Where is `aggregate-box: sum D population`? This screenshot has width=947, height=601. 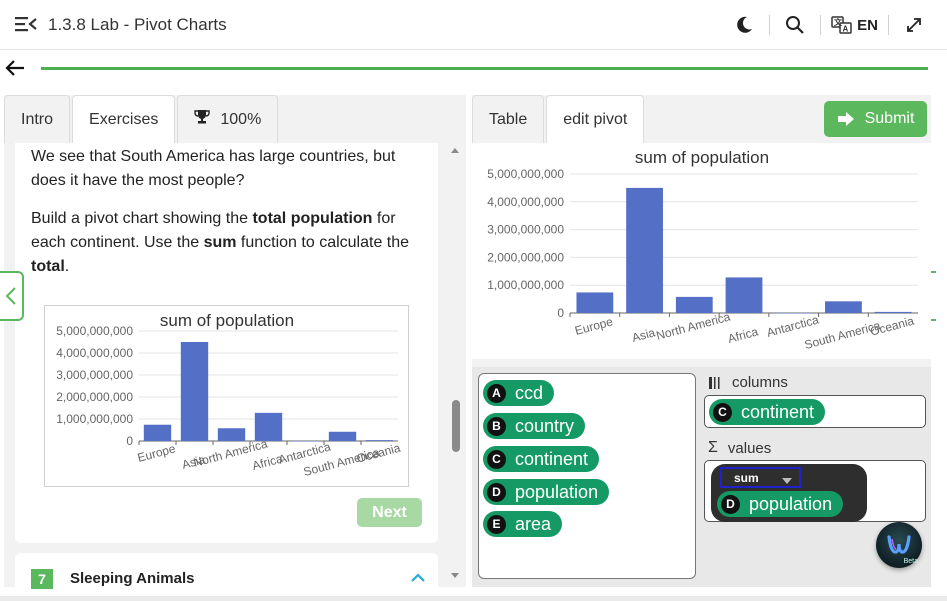
aggregate-box: sum D population is located at coordinates (789, 493).